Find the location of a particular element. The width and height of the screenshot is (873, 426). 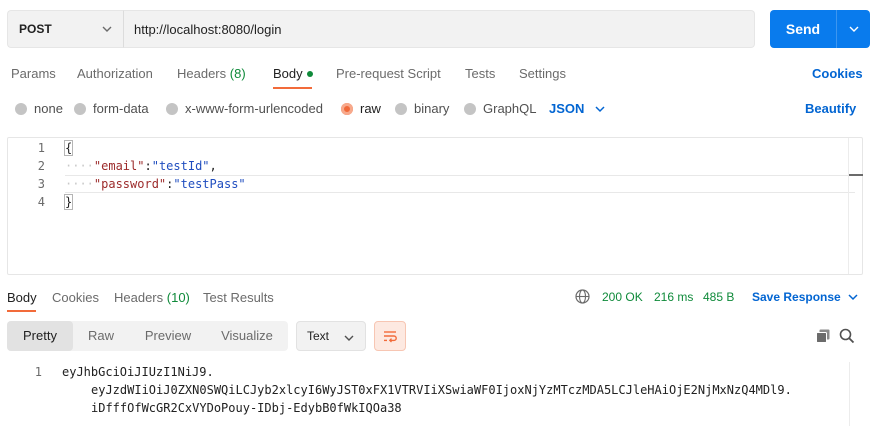

method-label: POST is located at coordinates (35, 29).